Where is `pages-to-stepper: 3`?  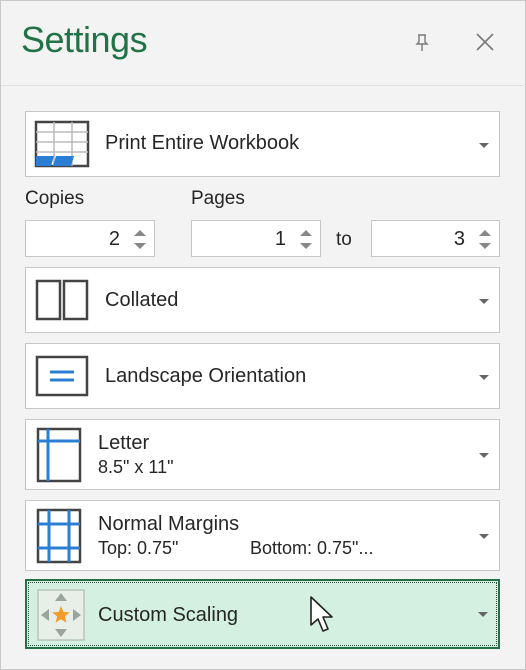
pages-to-stepper: 3 is located at coordinates (435, 238).